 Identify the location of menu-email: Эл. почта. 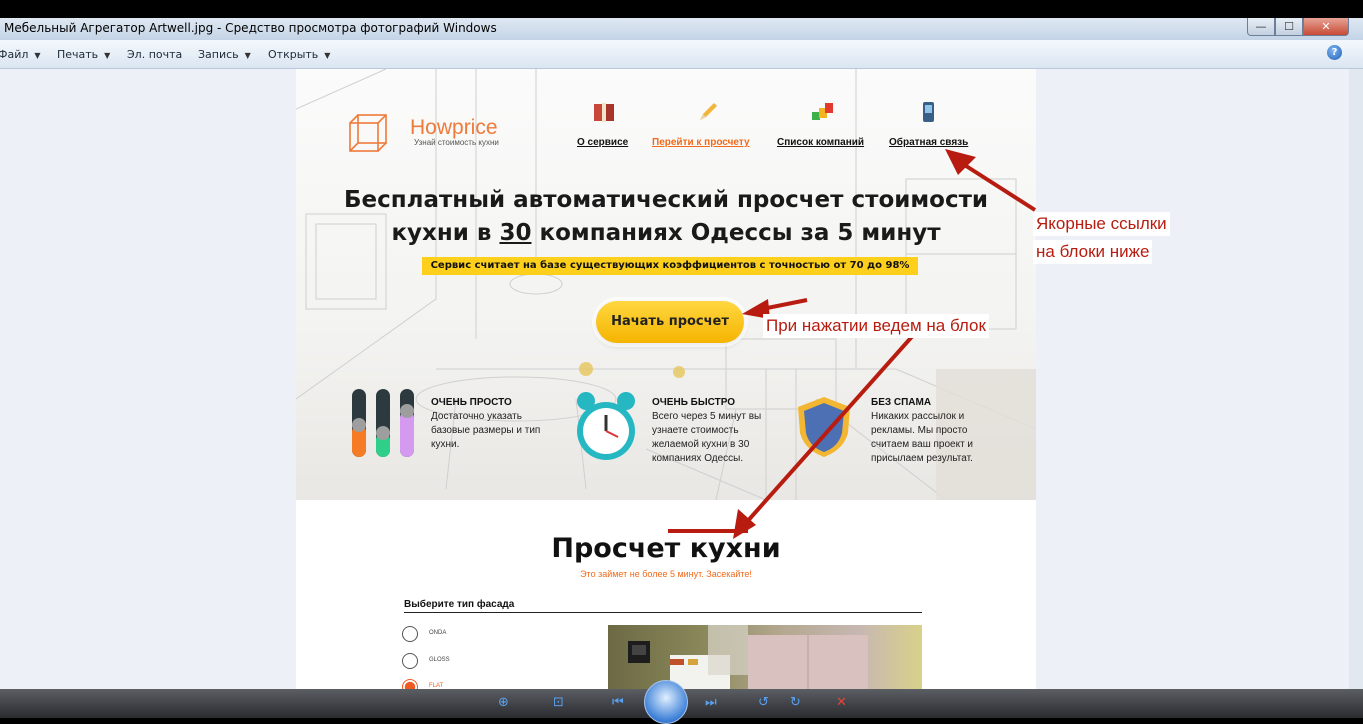
(154, 54).